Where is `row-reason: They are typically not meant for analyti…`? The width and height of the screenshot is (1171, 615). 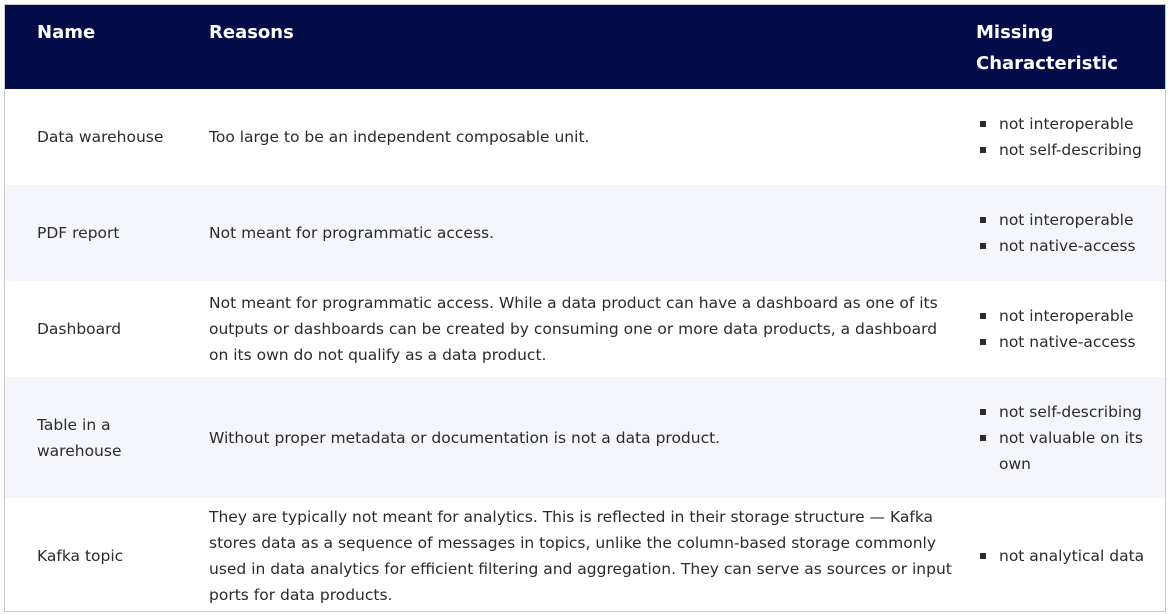 row-reason: They are typically not meant for analyti… is located at coordinates (580, 556).